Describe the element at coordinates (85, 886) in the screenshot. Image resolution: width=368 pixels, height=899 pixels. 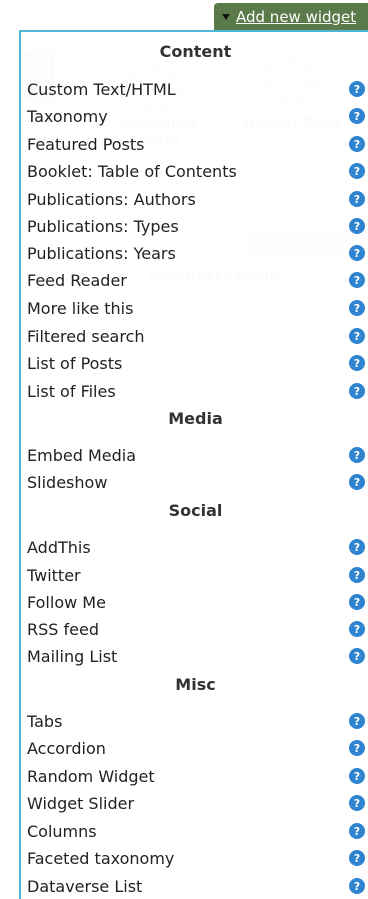
I see `widget-label: Dataverse List` at that location.